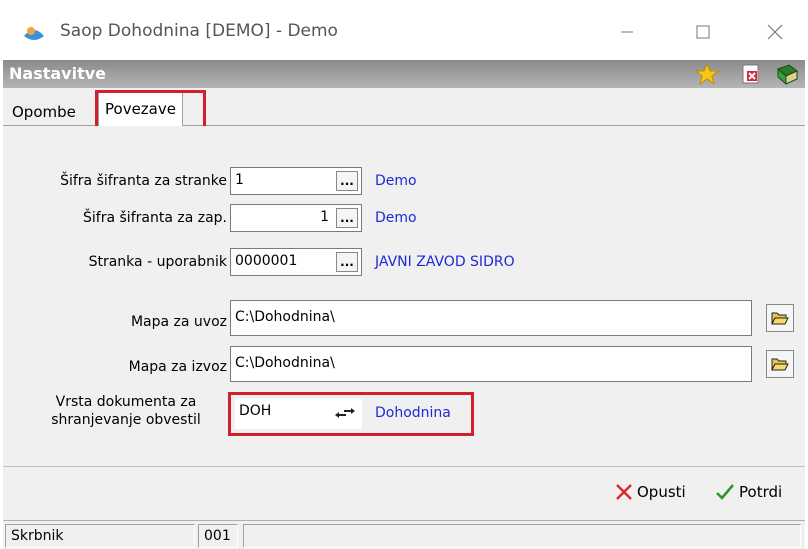 This screenshot has width=808, height=549. I want to click on stranka-value: 0000001, so click(266, 261).